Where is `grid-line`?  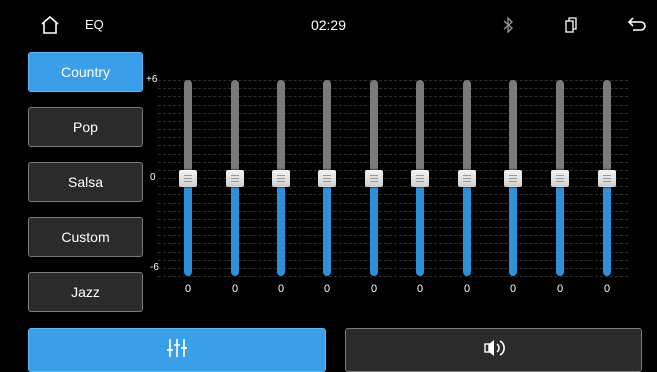
grid-line is located at coordinates (393, 276).